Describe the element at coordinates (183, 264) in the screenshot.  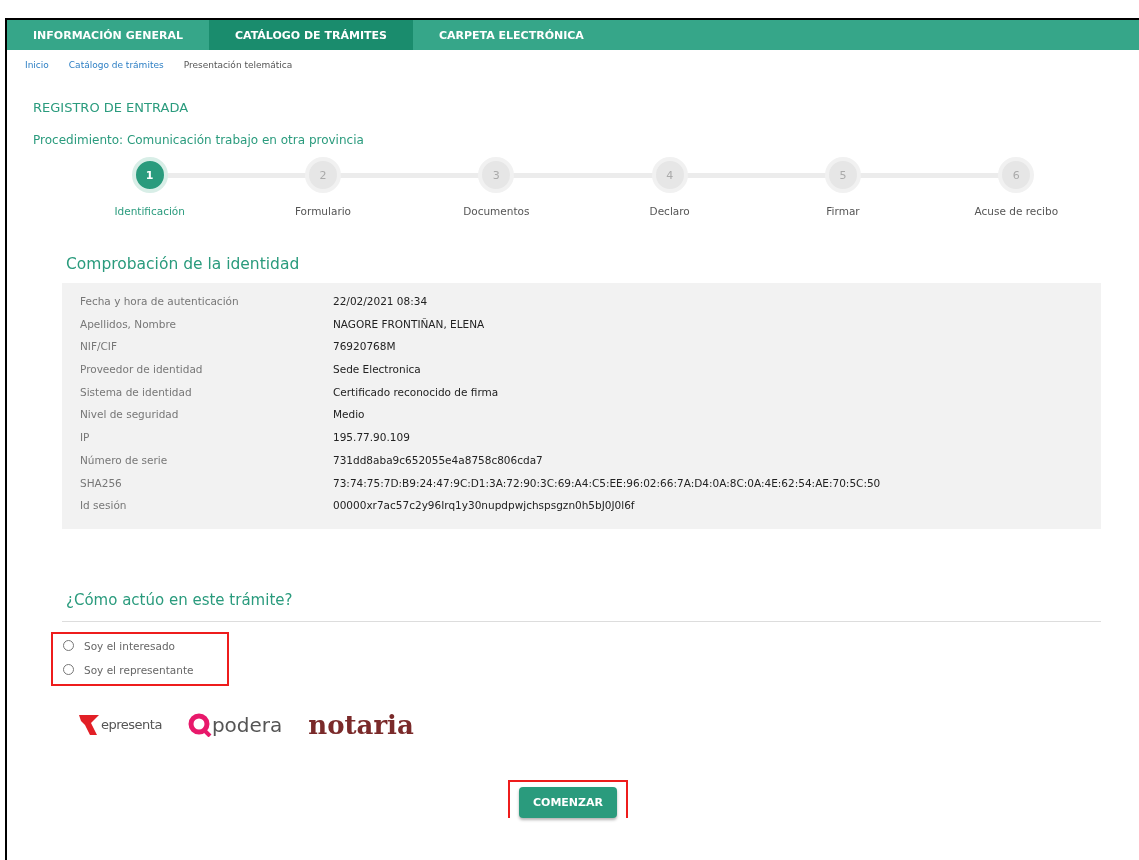
I see `section-heading: Comprobación de la identidad` at that location.